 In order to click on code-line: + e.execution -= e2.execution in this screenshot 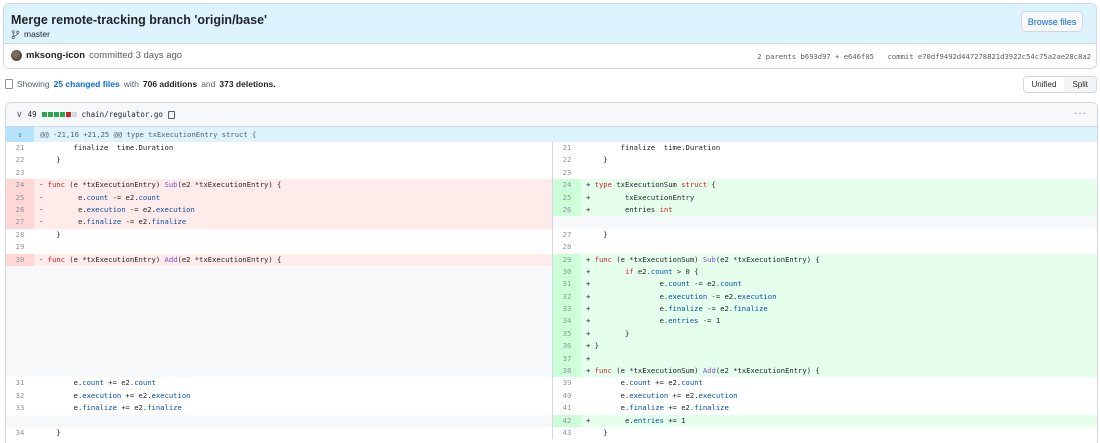, I will do `click(839, 297)`.